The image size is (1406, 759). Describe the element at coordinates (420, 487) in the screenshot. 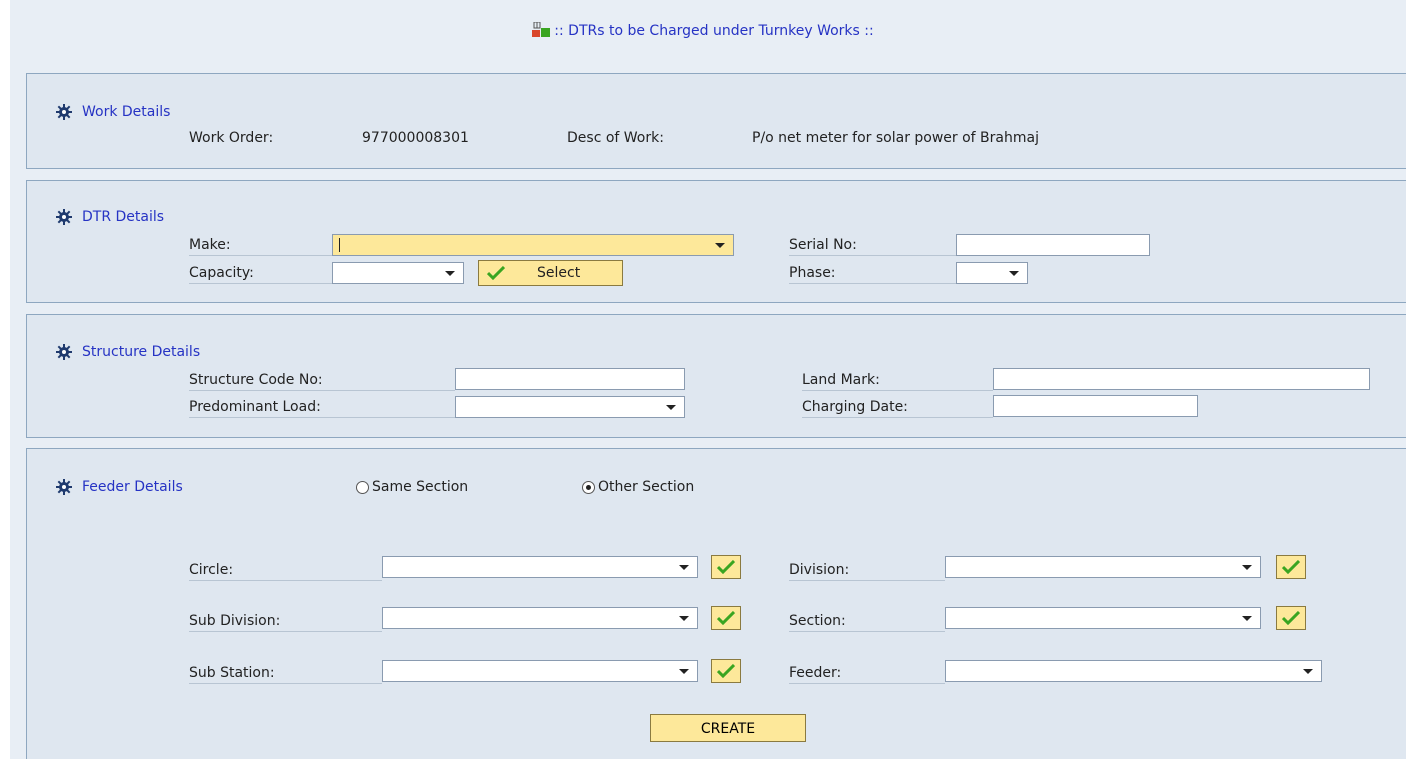

I see `radio-same-section-label: Same Section` at that location.